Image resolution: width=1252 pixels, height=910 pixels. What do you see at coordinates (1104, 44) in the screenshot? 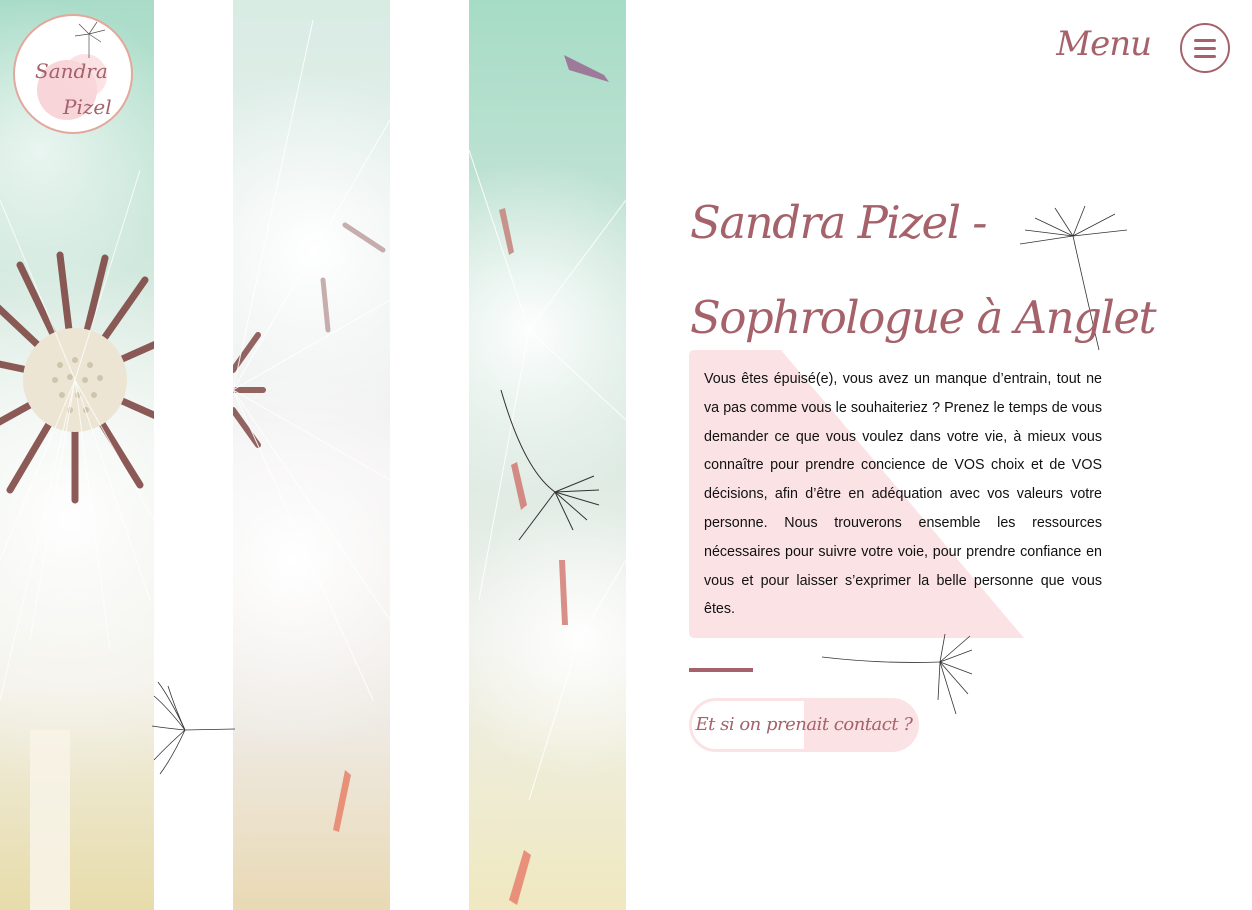
I see `menu-label: Menu` at bounding box center [1104, 44].